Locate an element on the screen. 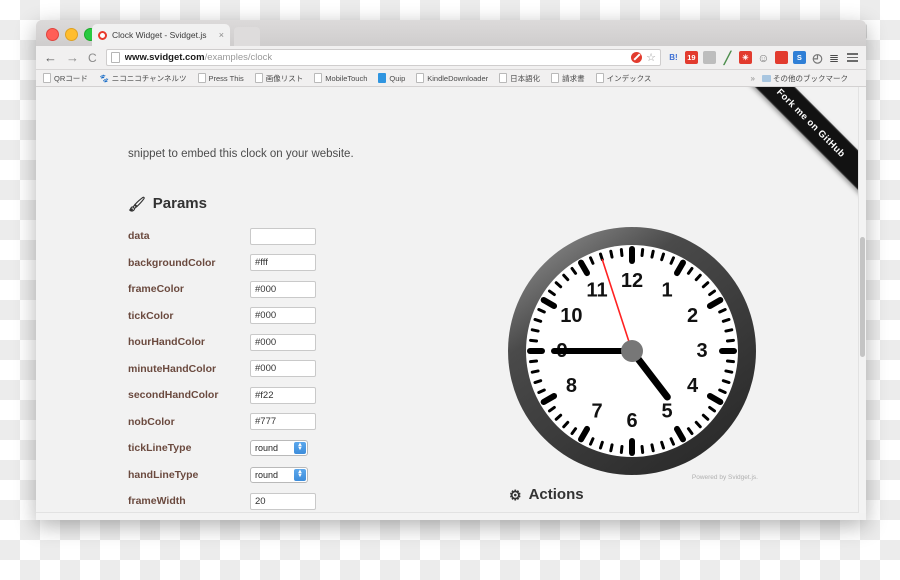 The width and height of the screenshot is (900, 580). asterisk-icon: ✳ is located at coordinates (745, 57).